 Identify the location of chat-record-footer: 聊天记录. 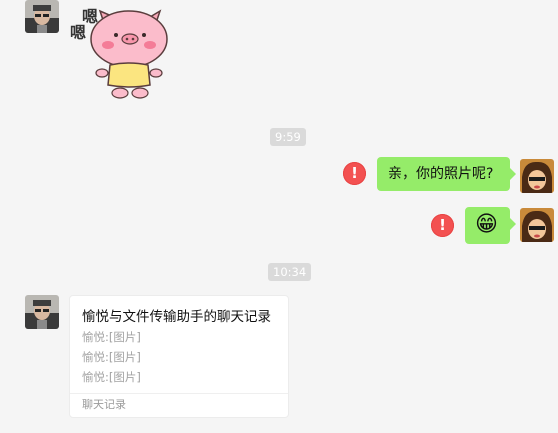
(104, 404).